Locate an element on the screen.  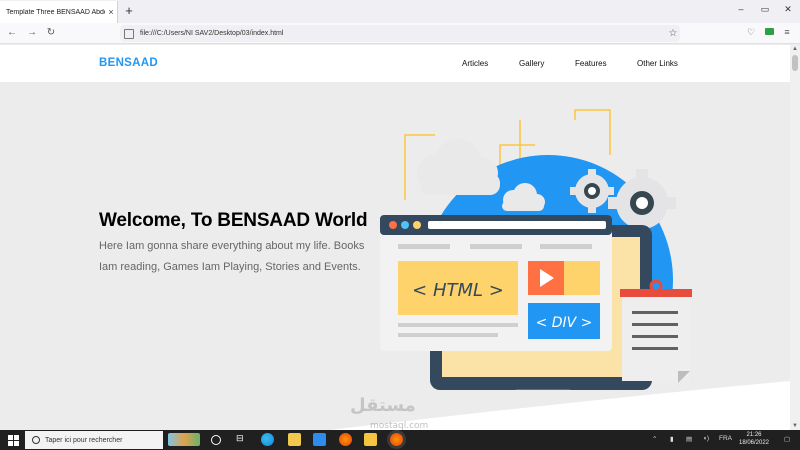
menu-icon: ≡ is located at coordinates (787, 32).